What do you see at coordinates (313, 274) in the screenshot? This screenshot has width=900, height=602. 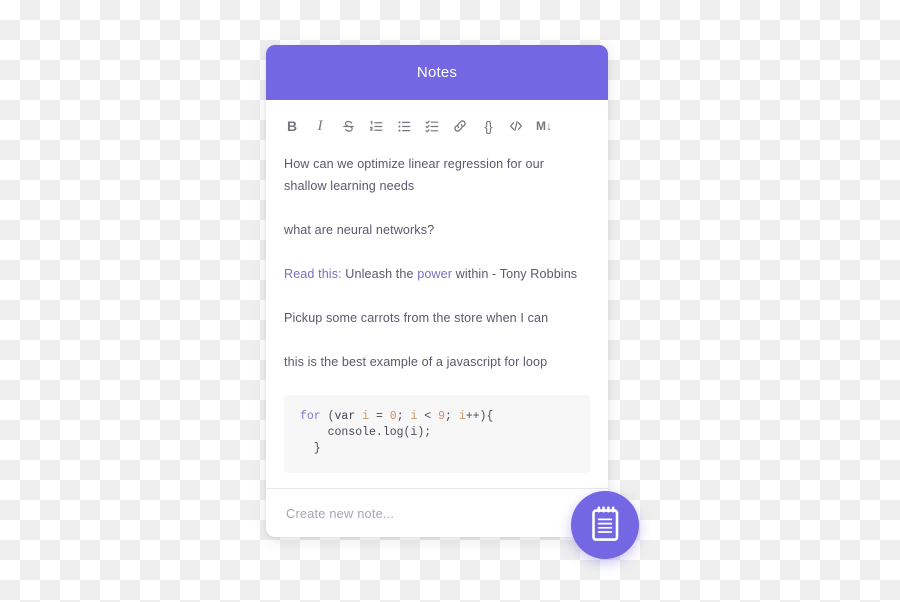 I see `note-link-prefix: Read this:` at bounding box center [313, 274].